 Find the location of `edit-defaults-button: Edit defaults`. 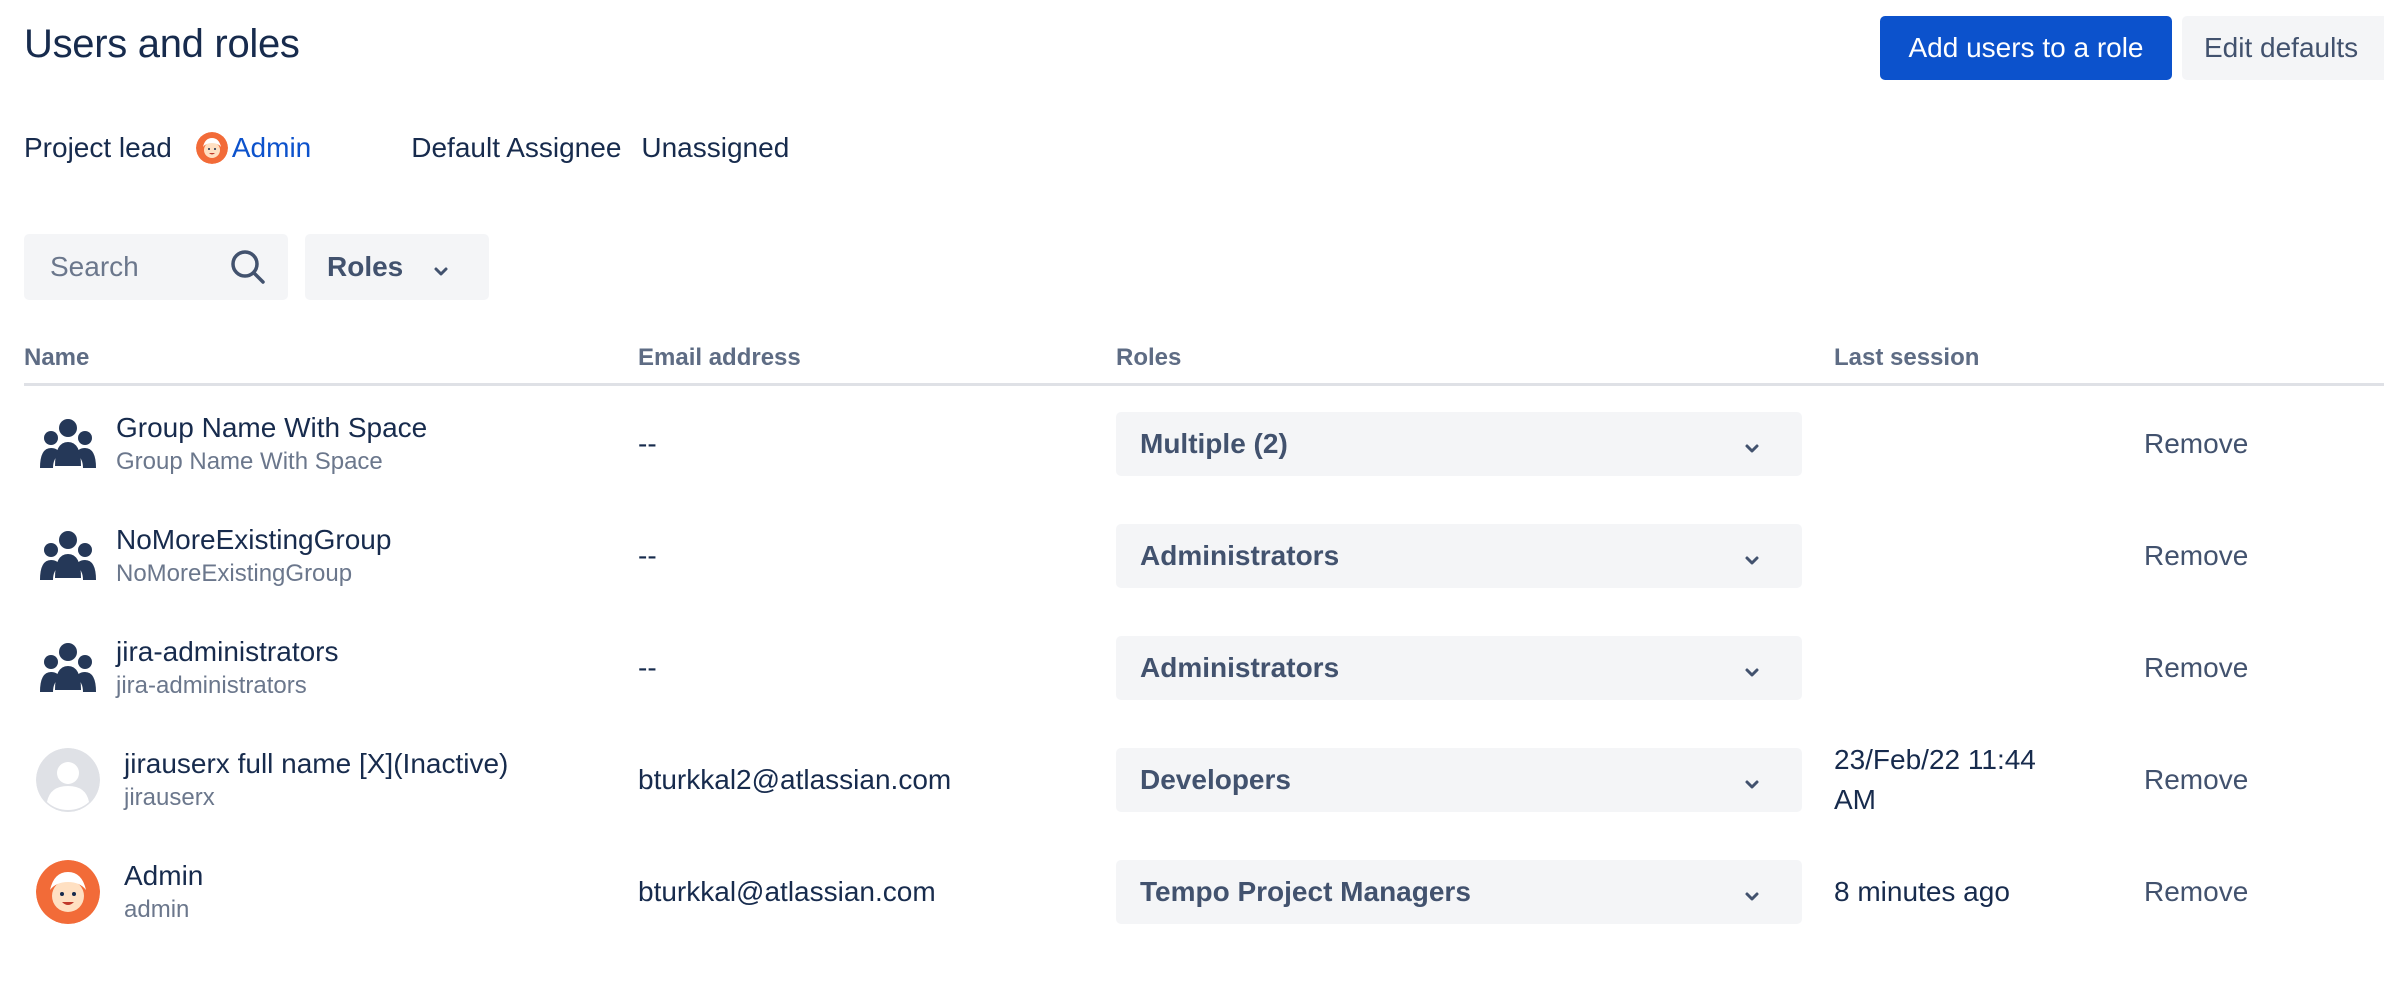

edit-defaults-button: Edit defaults is located at coordinates (2283, 48).